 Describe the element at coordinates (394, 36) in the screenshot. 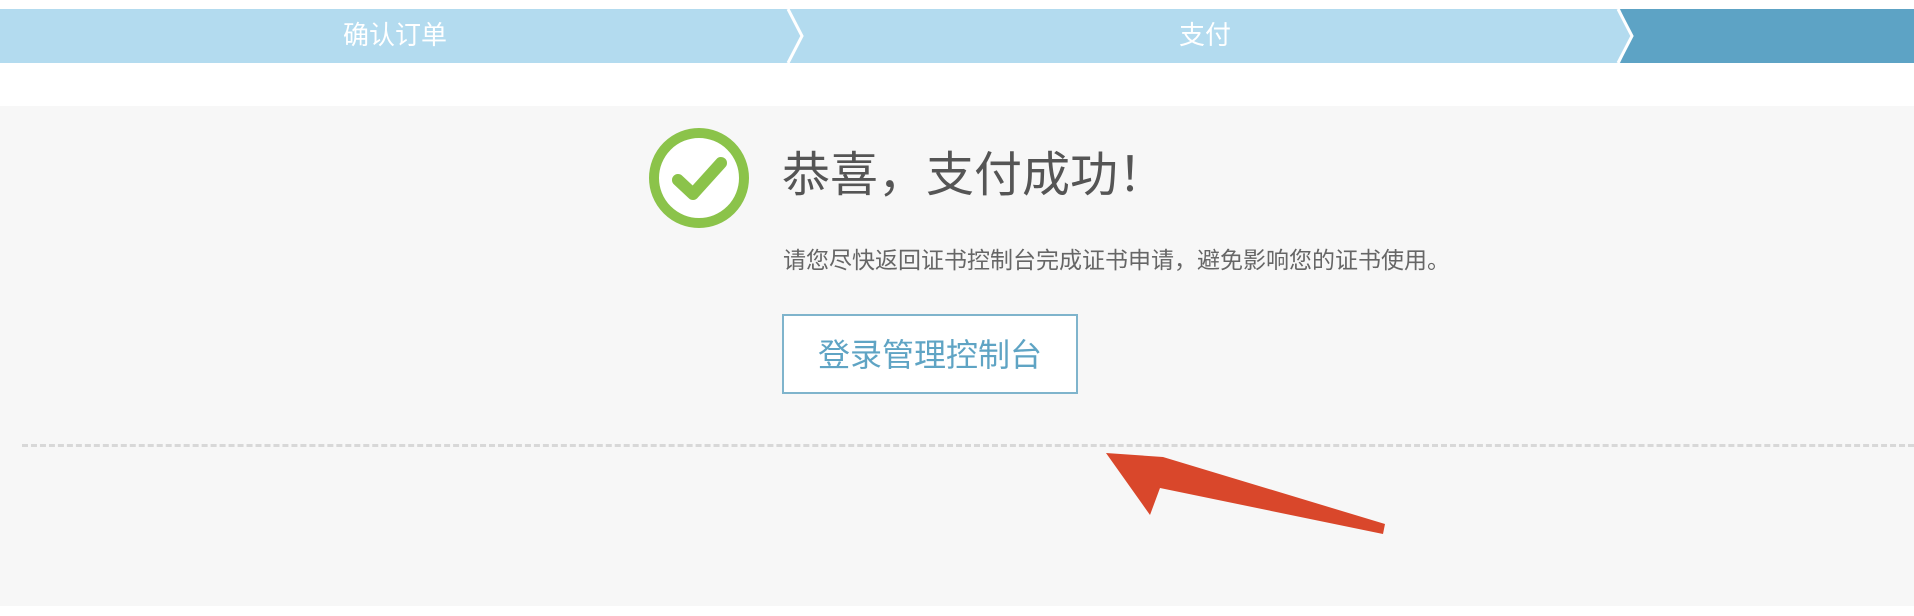

I see `step-confirm-order: 确认订单` at that location.